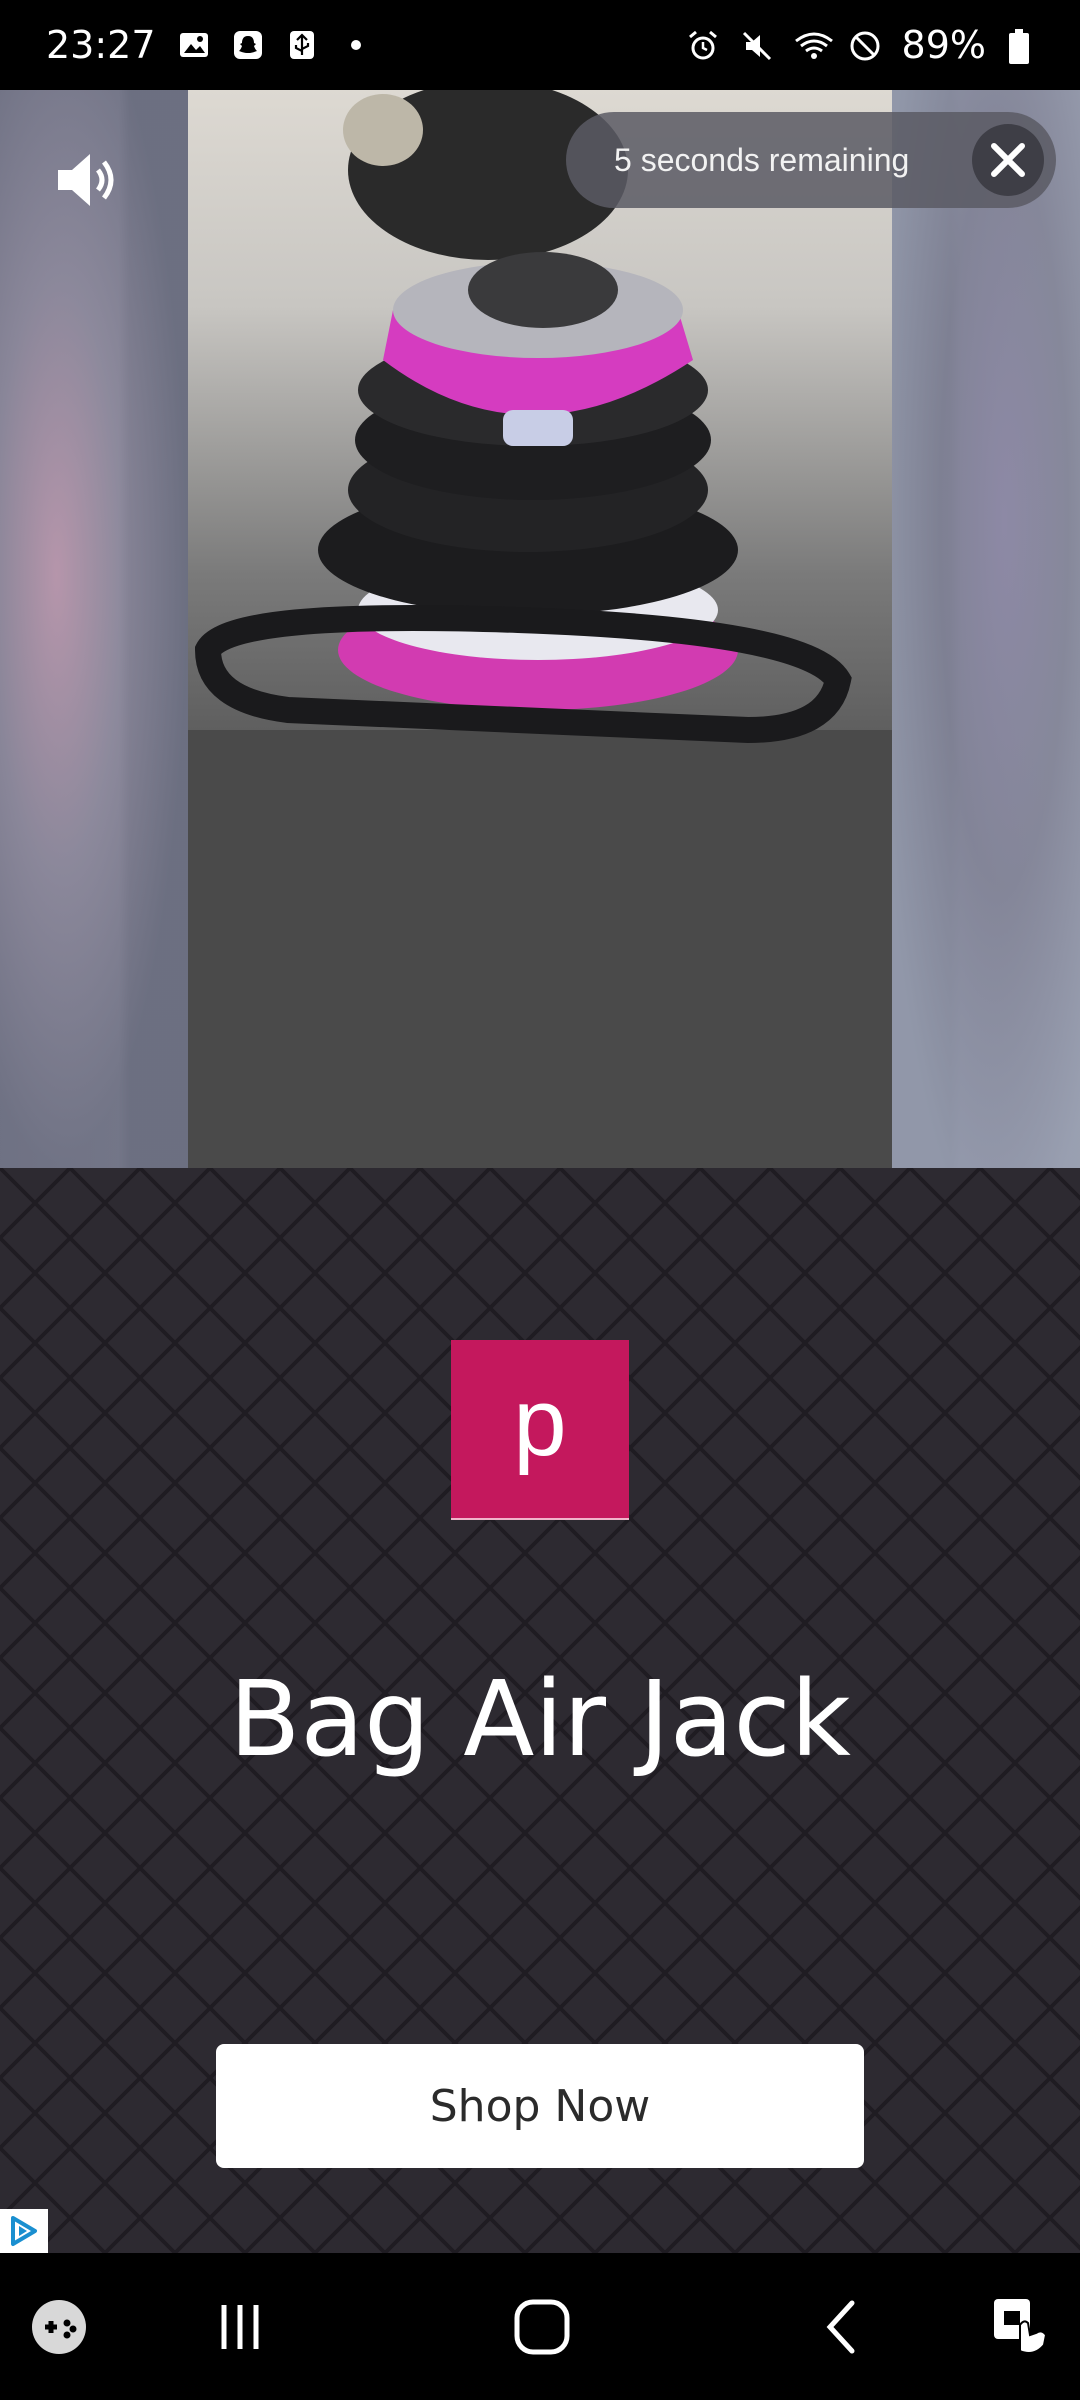 This screenshot has width=1080, height=2400. I want to click on usb-debug-icon, so click(302, 45).